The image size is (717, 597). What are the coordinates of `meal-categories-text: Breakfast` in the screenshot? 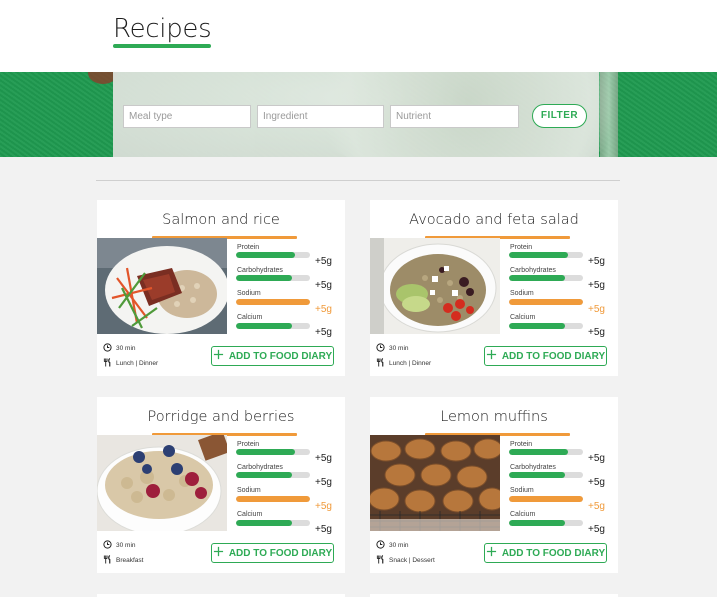 It's located at (130, 560).